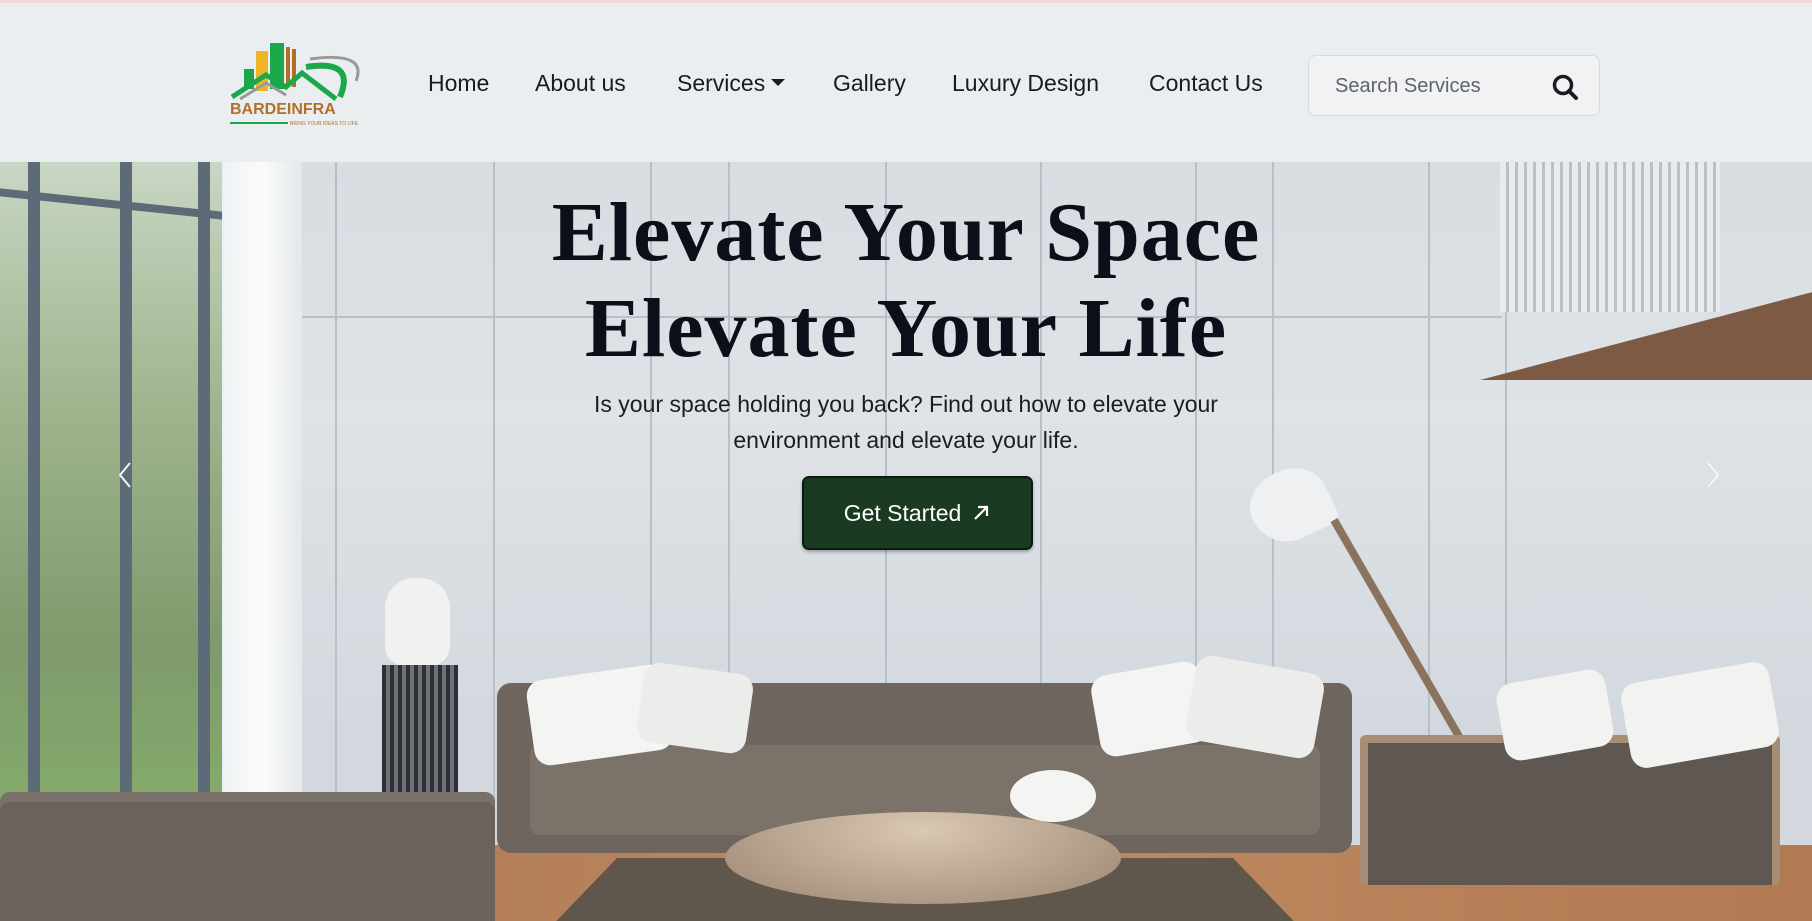 The width and height of the screenshot is (1812, 921). Describe the element at coordinates (580, 83) in the screenshot. I see `nav-about-us: About us` at that location.